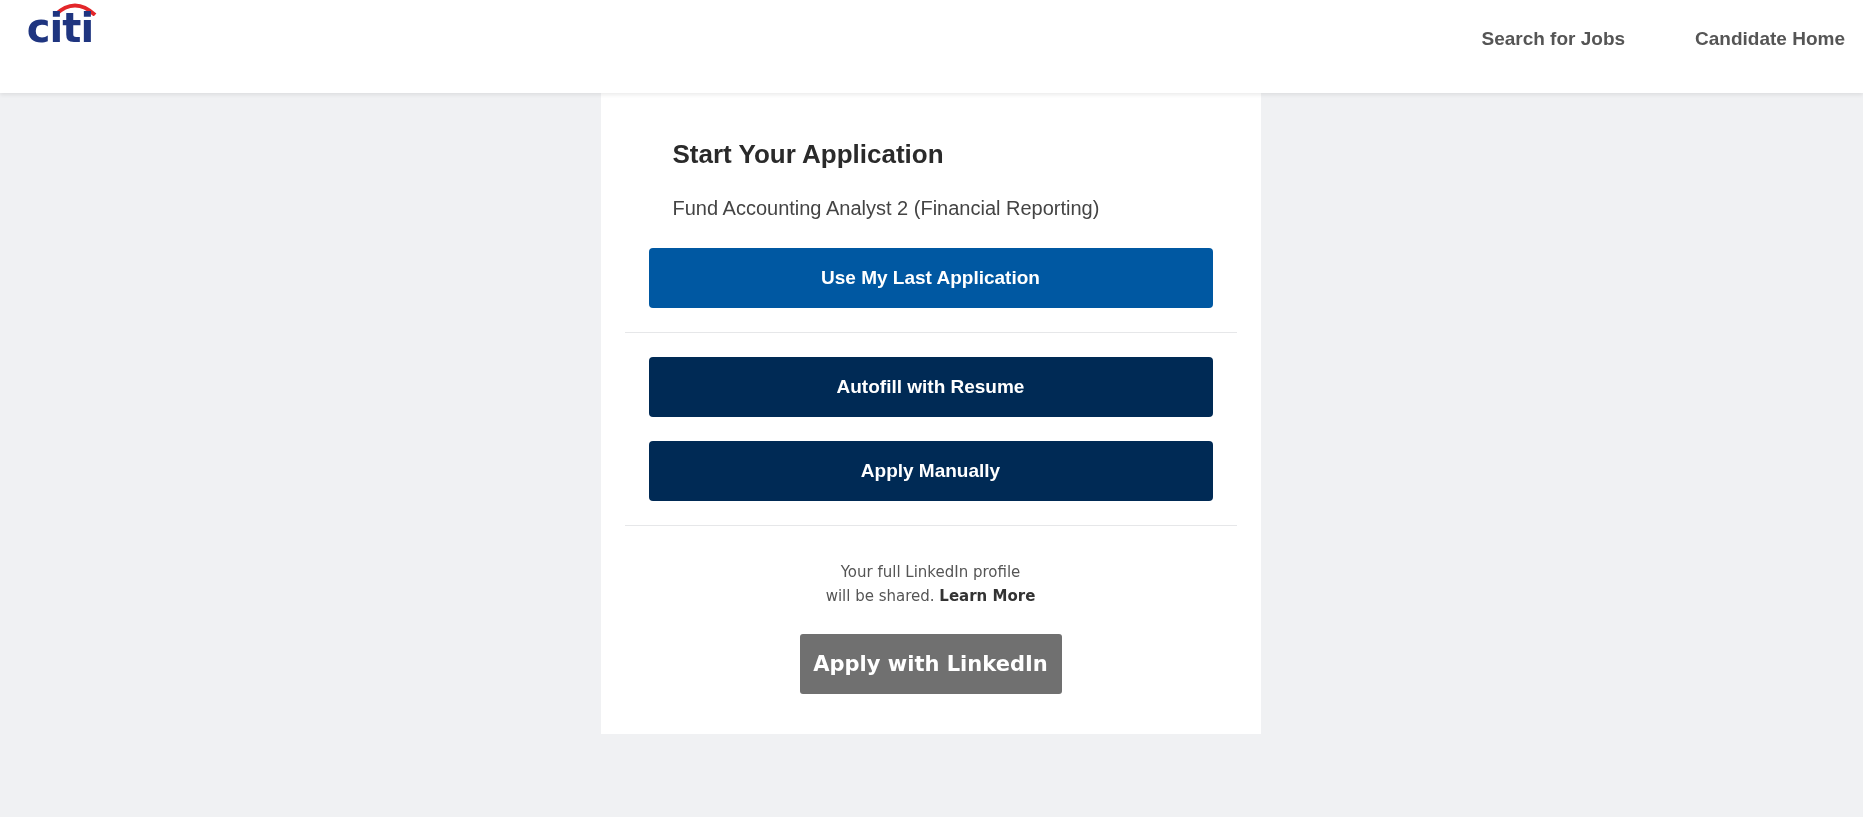 This screenshot has width=1863, height=817. Describe the element at coordinates (886, 208) in the screenshot. I see `job-title: Fund Accounting Analyst 2 (Financial Reporting)` at that location.